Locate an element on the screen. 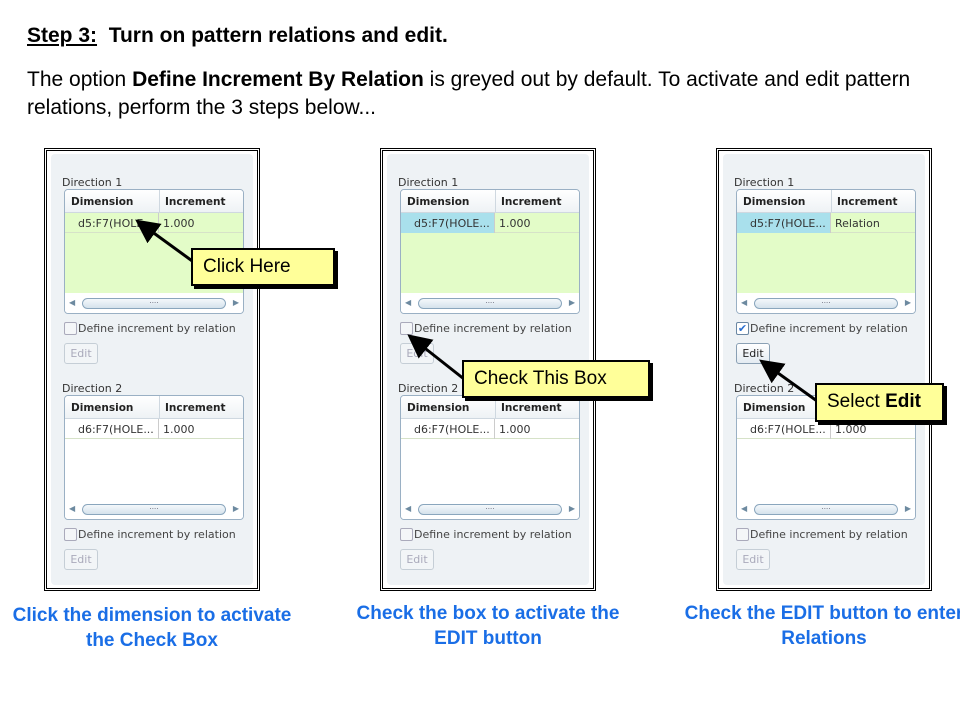  callout-click-here: Click Here is located at coordinates (263, 267).